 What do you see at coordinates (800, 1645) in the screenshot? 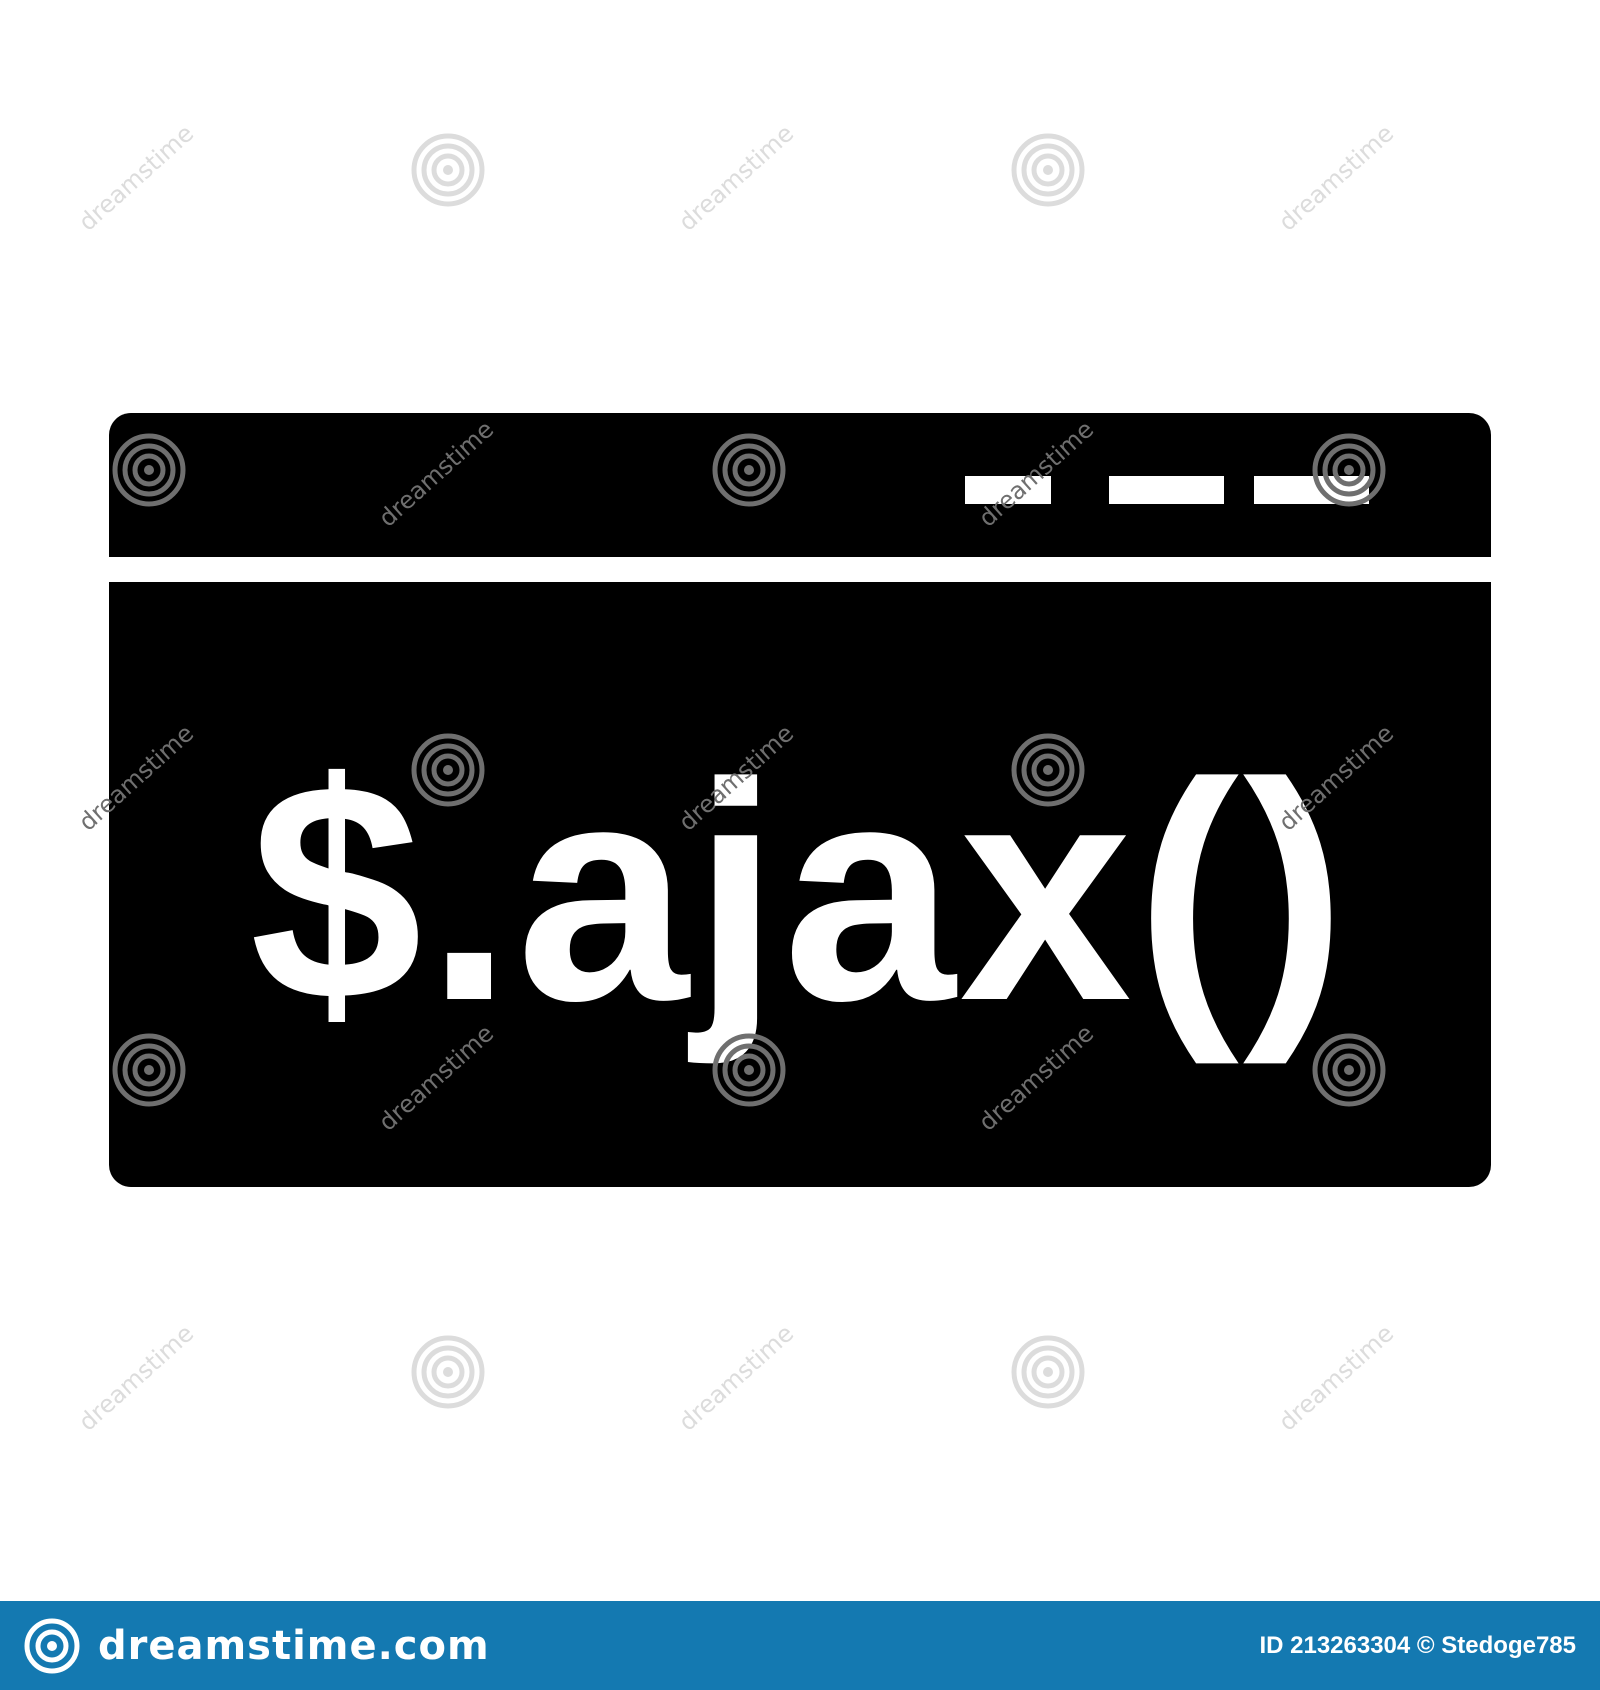
I see `footer-bar: dreamstime.com ID 213263304 © Stedoge785` at bounding box center [800, 1645].